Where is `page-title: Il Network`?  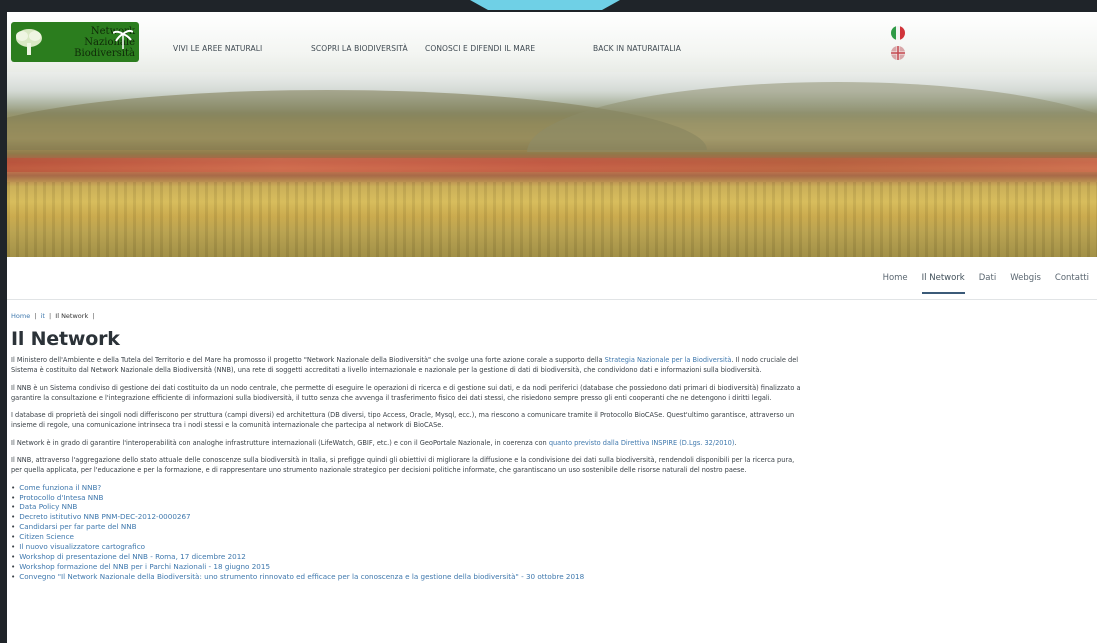
page-title: Il Network is located at coordinates (65, 339).